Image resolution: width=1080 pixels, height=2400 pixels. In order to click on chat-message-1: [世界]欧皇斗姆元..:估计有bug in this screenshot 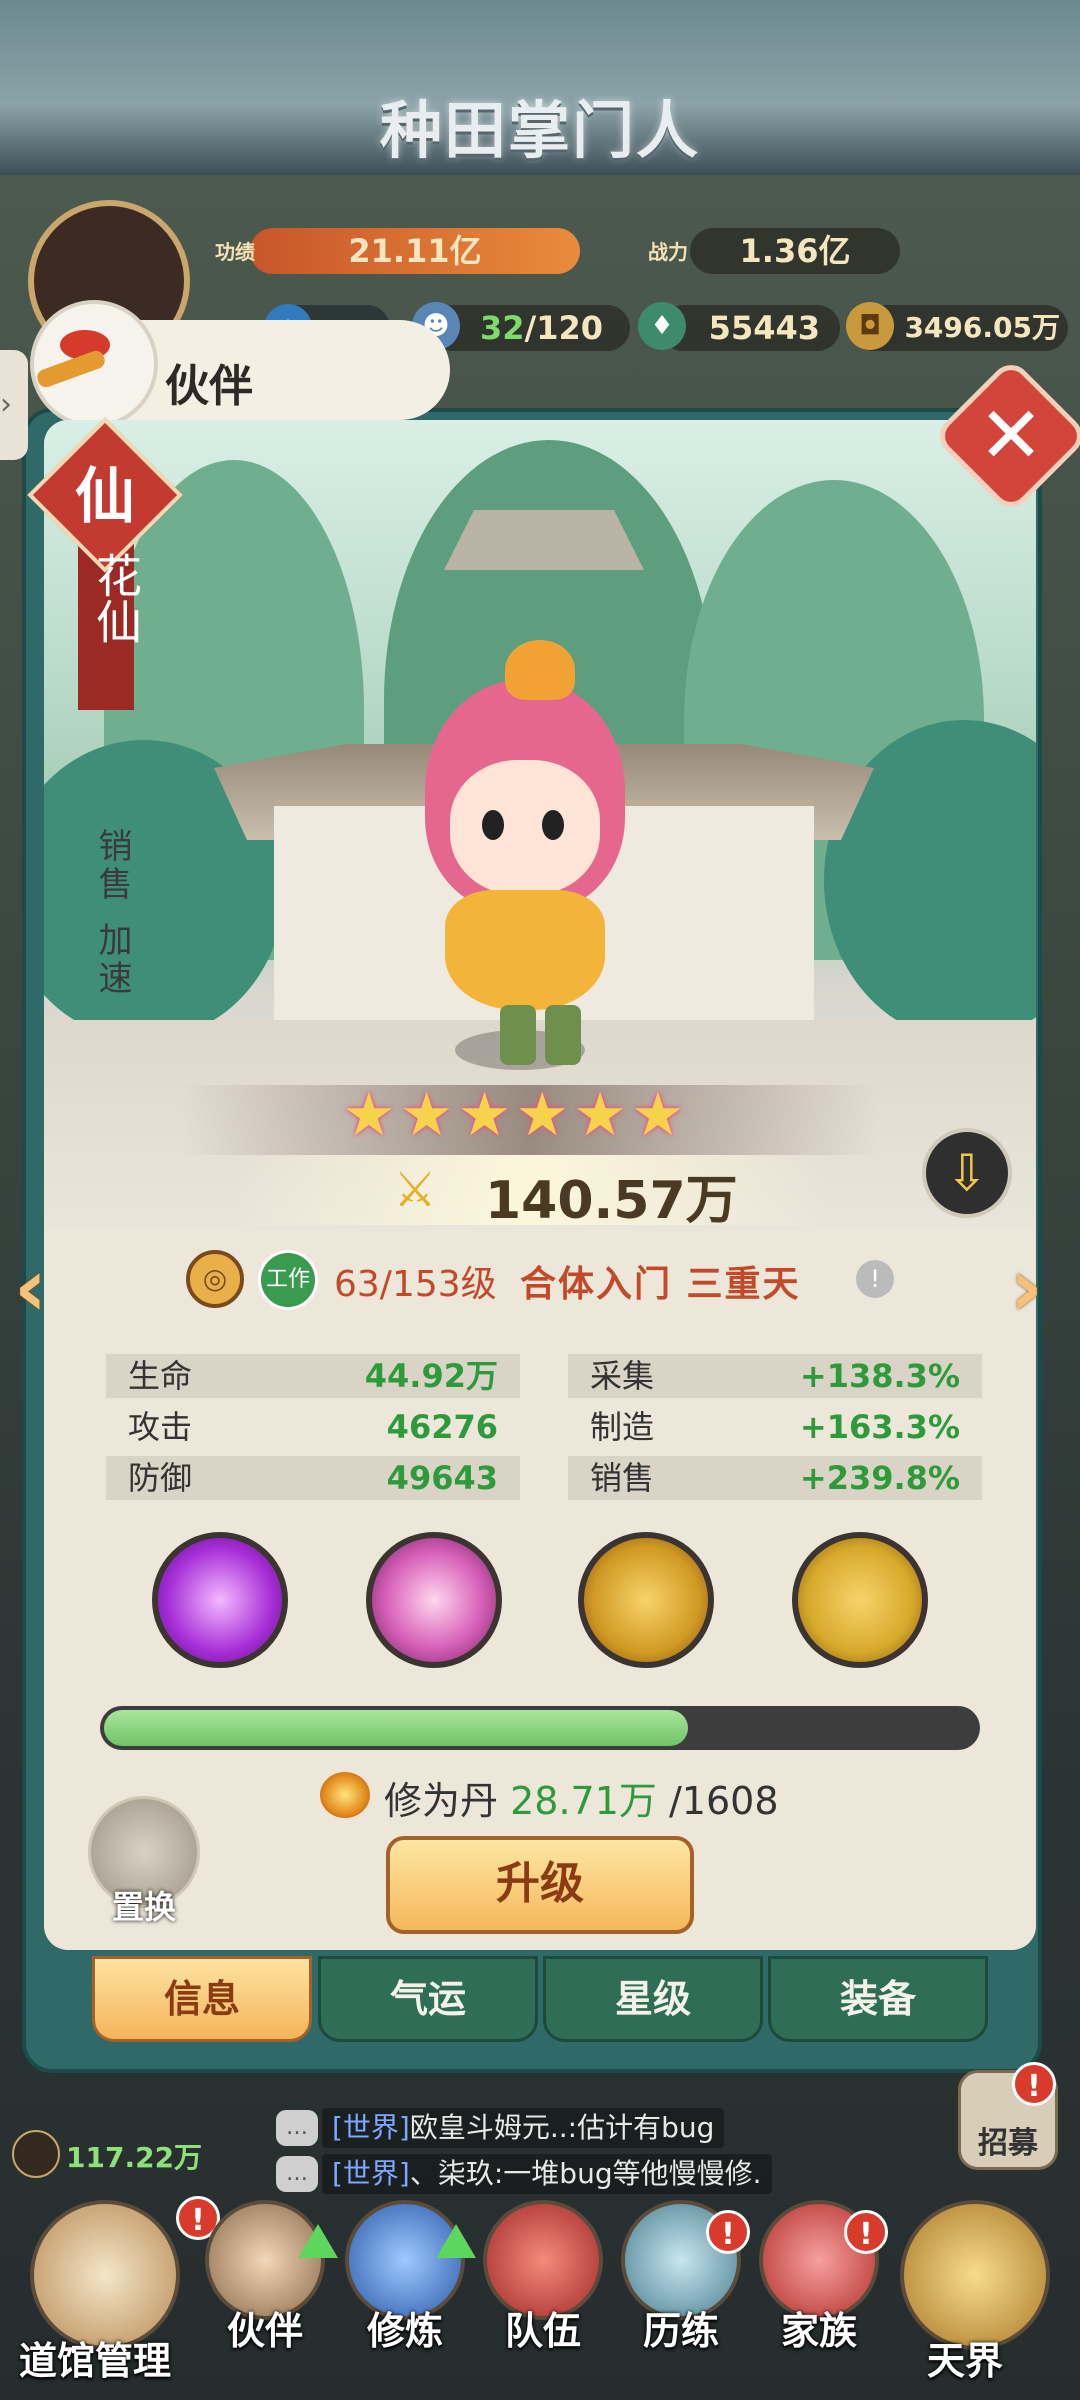, I will do `click(523, 2128)`.